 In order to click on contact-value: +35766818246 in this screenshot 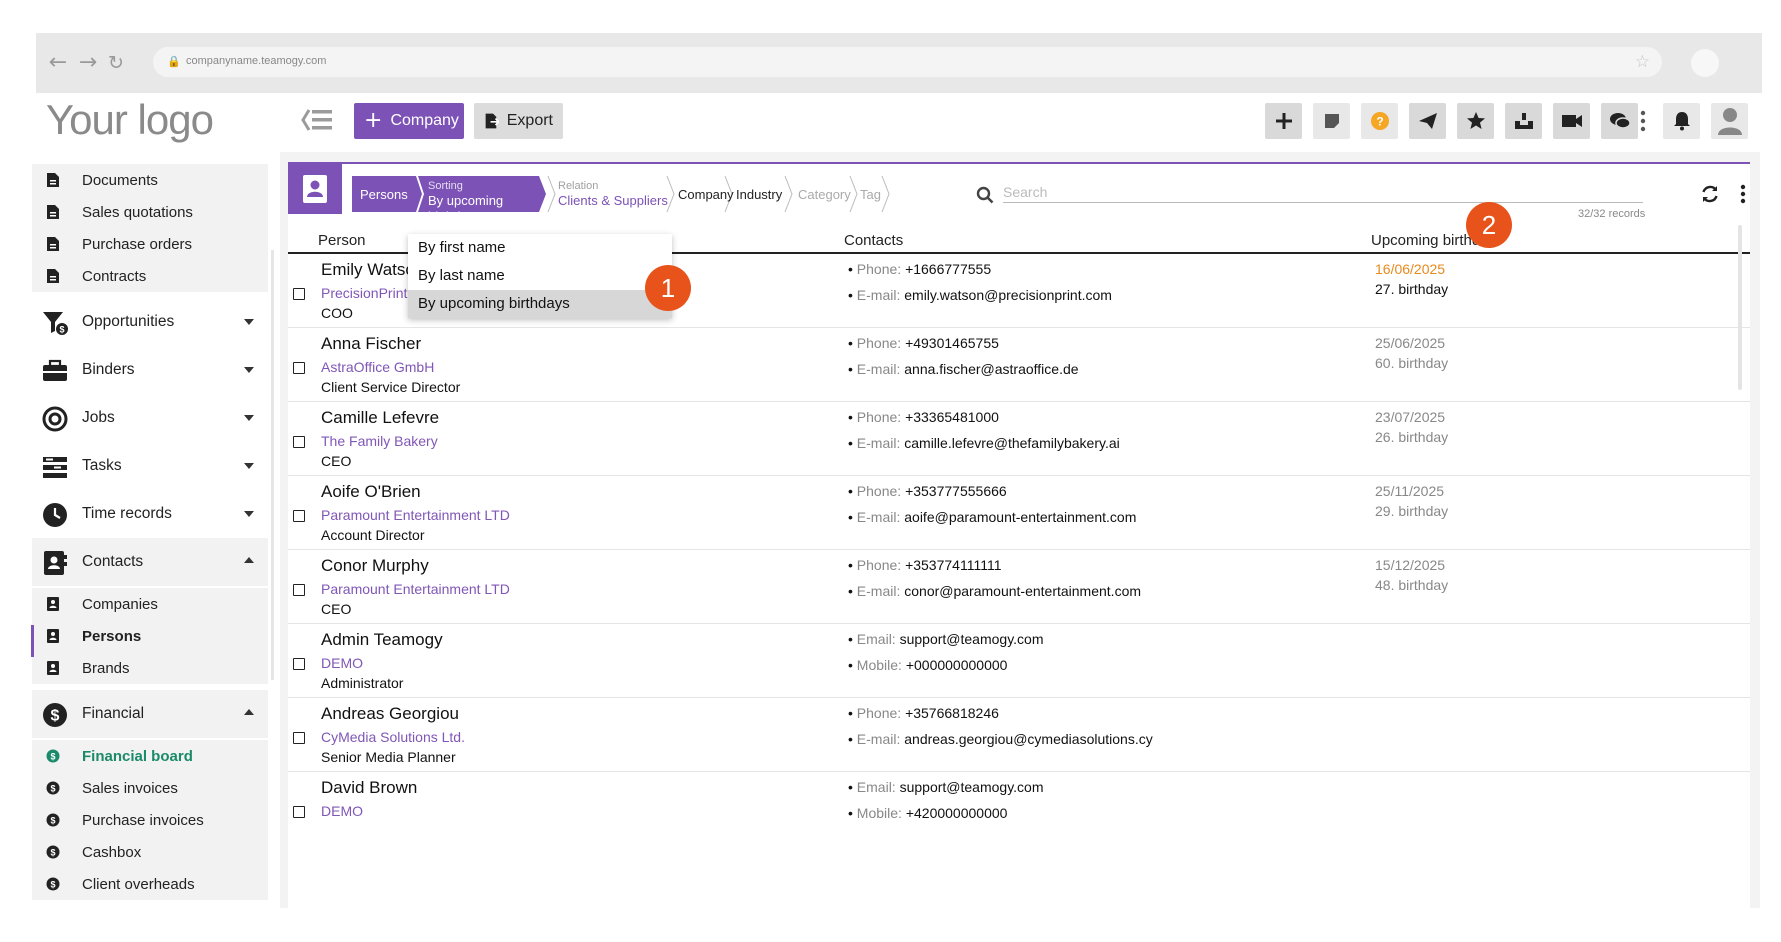, I will do `click(952, 713)`.